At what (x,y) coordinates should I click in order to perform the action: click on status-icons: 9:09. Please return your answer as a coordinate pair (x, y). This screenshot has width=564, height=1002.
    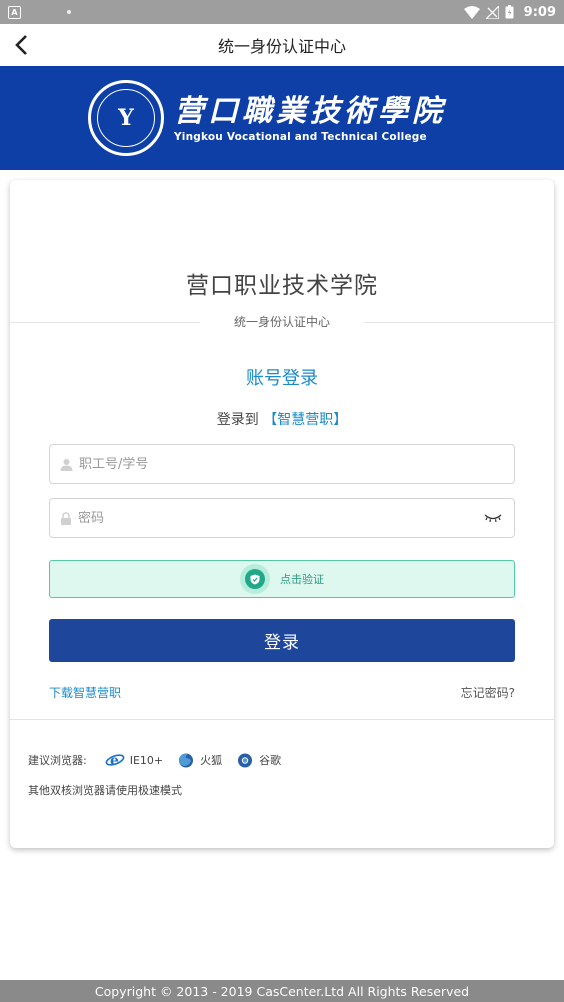
    Looking at the image, I should click on (509, 12).